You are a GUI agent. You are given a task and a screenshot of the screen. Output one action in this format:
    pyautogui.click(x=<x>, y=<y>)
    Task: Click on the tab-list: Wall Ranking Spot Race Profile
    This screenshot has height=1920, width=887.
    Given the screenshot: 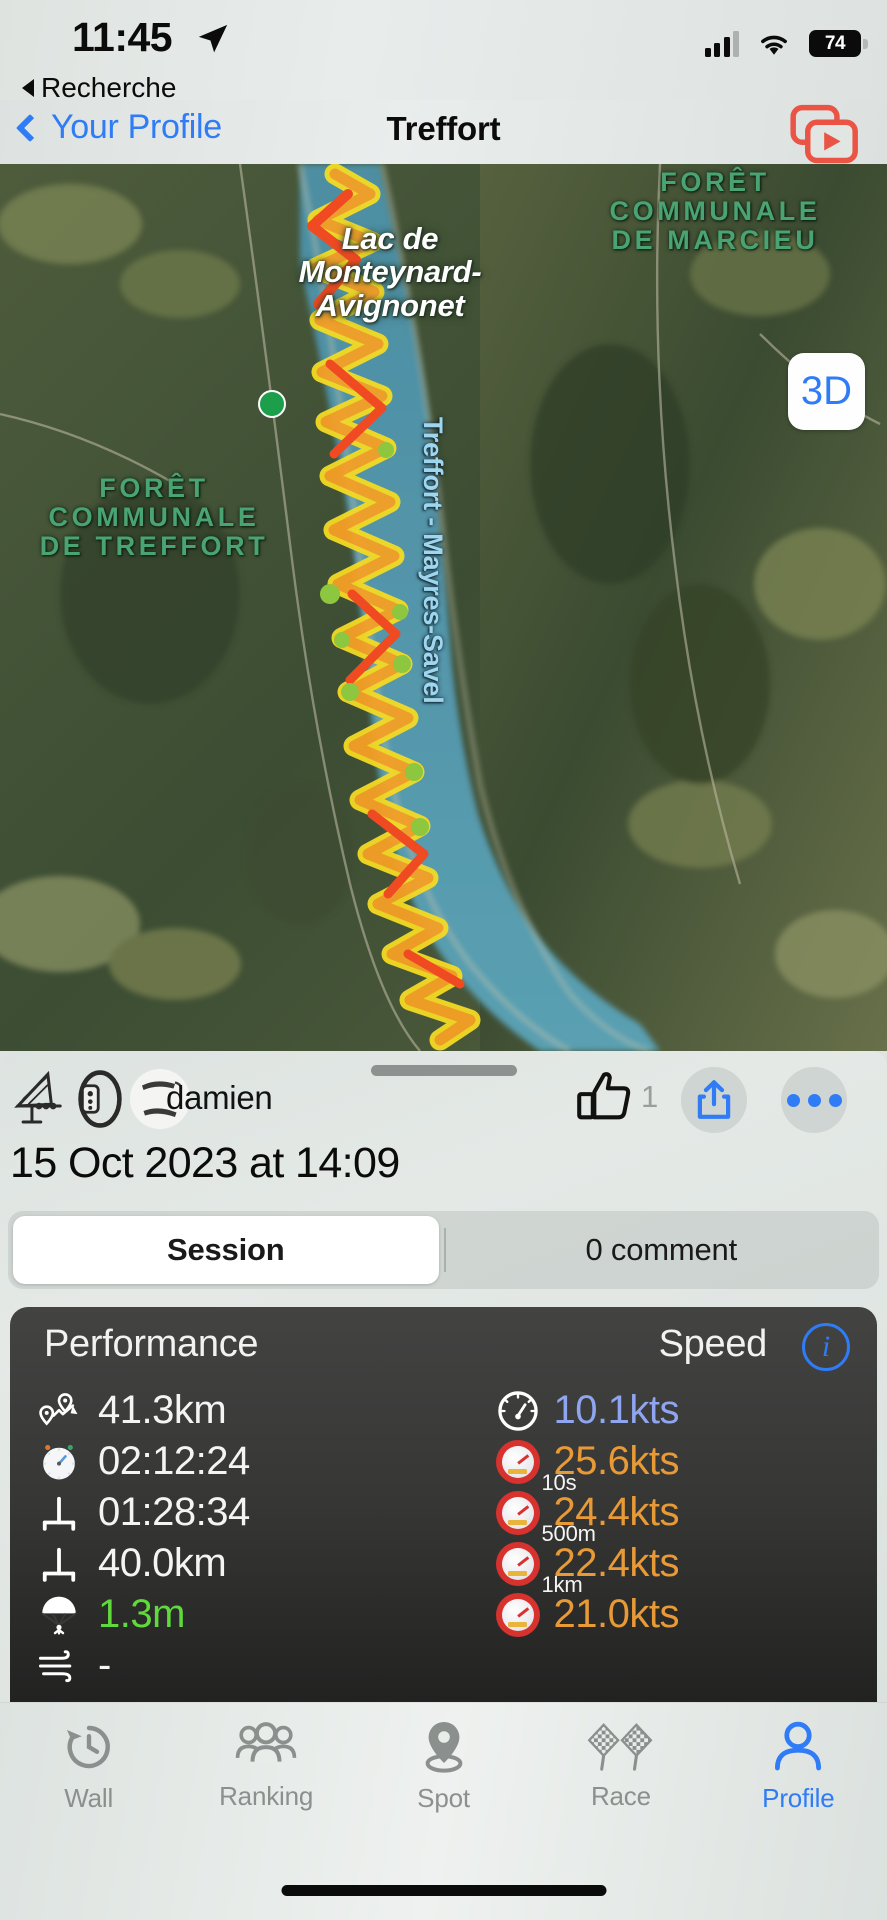 What is the action you would take?
    pyautogui.click(x=443, y=1773)
    